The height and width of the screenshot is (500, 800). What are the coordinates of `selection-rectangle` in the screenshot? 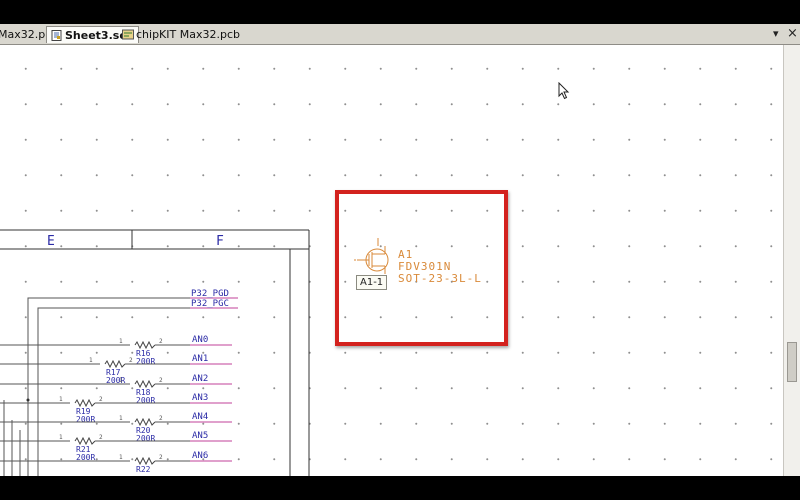 It's located at (421, 268).